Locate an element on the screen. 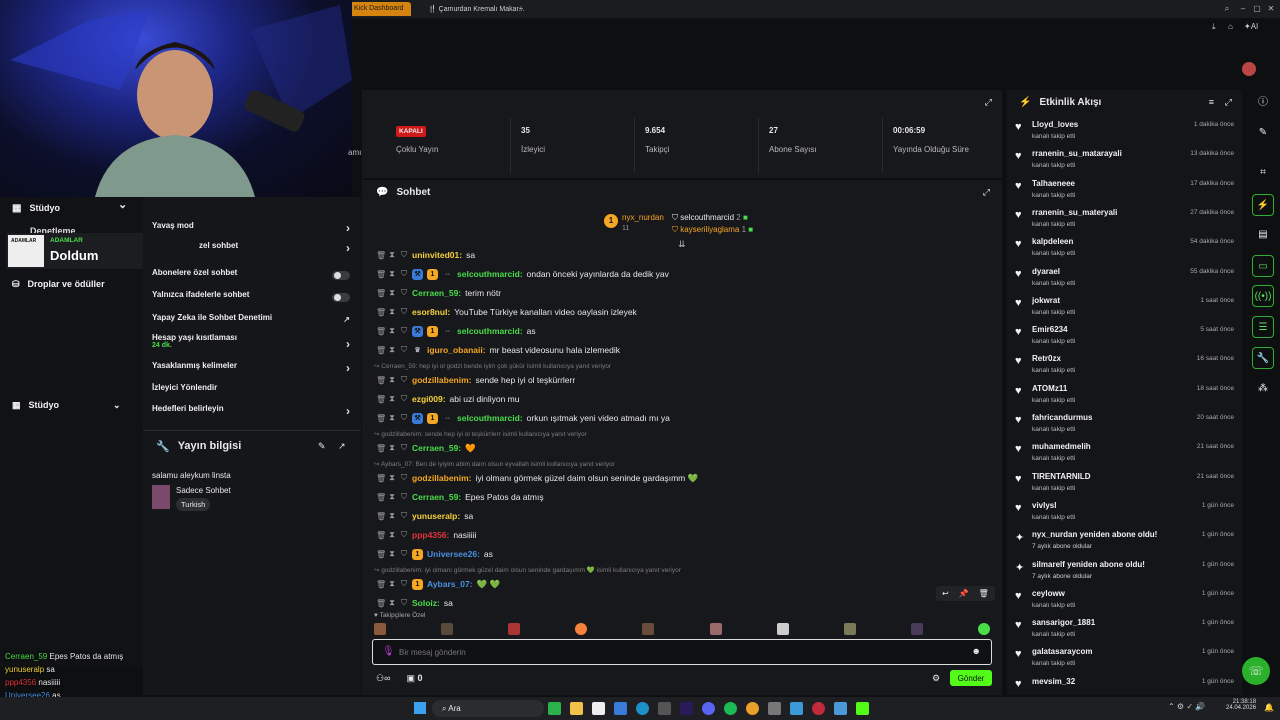  chat-message: 🗑 ⧗ ⛉ Cerraen_59: terim nötr is located at coordinates (438, 293).